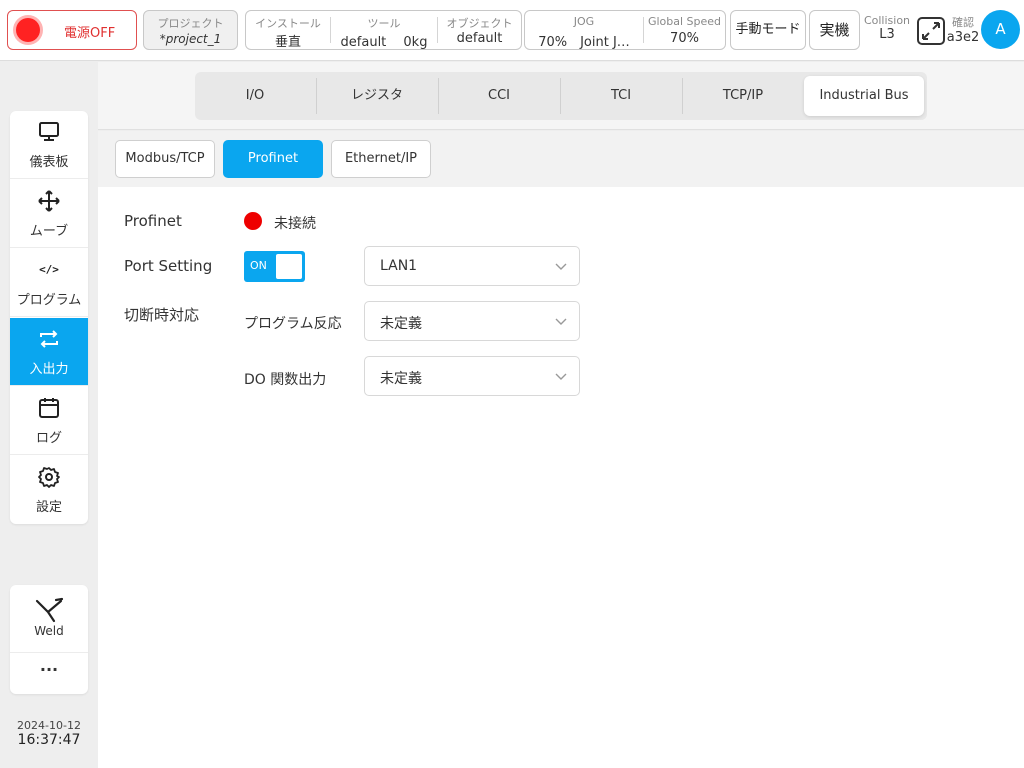  Describe the element at coordinates (768, 30) in the screenshot. I see `manual-mode-button: 手動モード` at that location.